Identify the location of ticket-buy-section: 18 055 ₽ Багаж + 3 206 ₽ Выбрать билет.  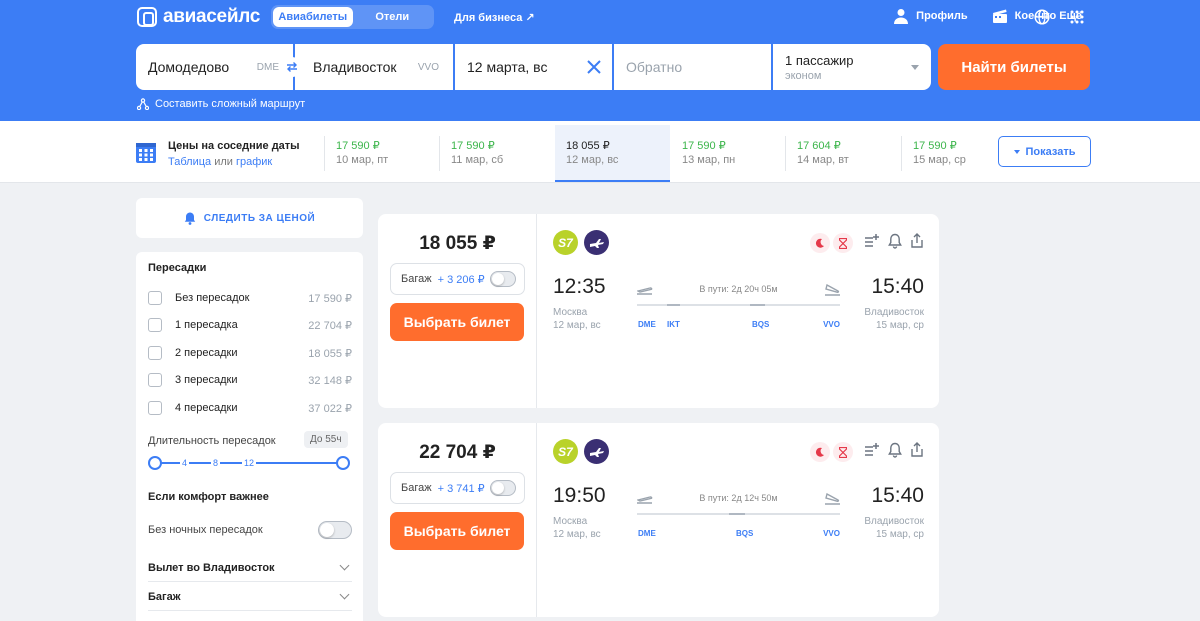
(457, 311).